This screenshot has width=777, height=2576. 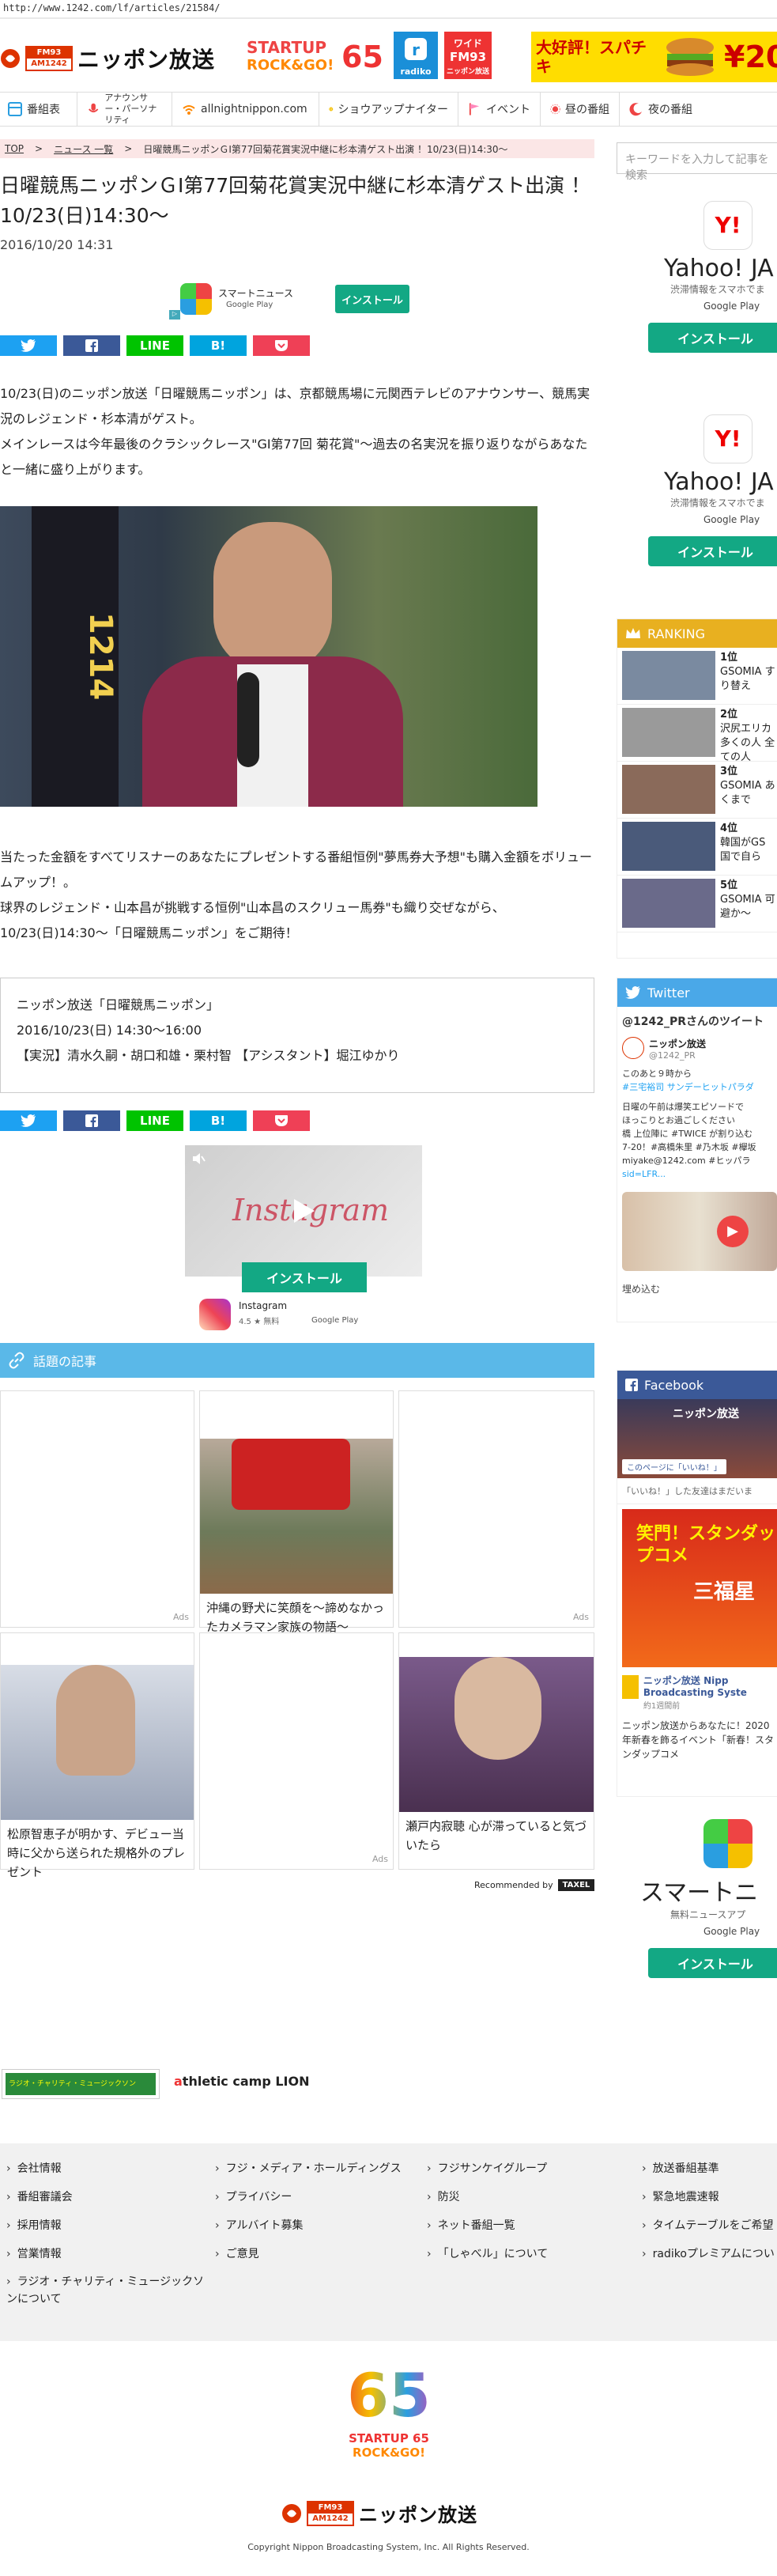 I want to click on smartnews-side-install: インストール, so click(x=712, y=1963).